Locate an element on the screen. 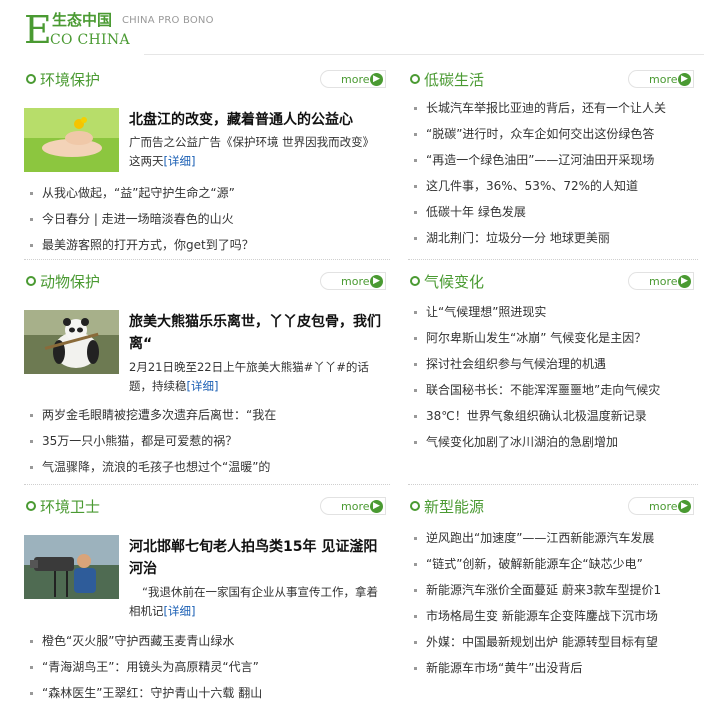 Image resolution: width=713 pixels, height=718 pixels. logo-name-en: CO CHINA is located at coordinates (90, 40).